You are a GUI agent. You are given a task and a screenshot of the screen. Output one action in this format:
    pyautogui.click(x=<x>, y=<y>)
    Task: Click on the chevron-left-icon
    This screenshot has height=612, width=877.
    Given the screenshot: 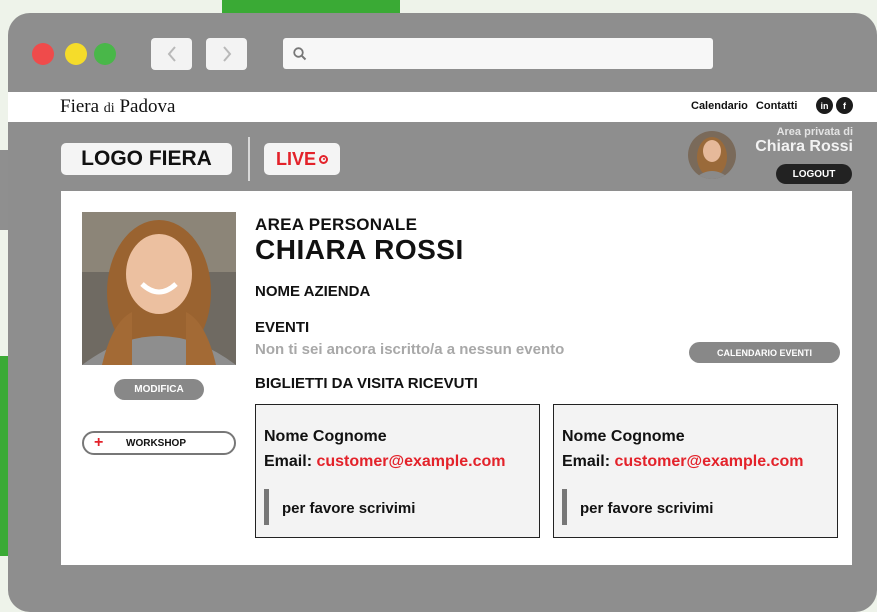 What is the action you would take?
    pyautogui.click(x=171, y=54)
    